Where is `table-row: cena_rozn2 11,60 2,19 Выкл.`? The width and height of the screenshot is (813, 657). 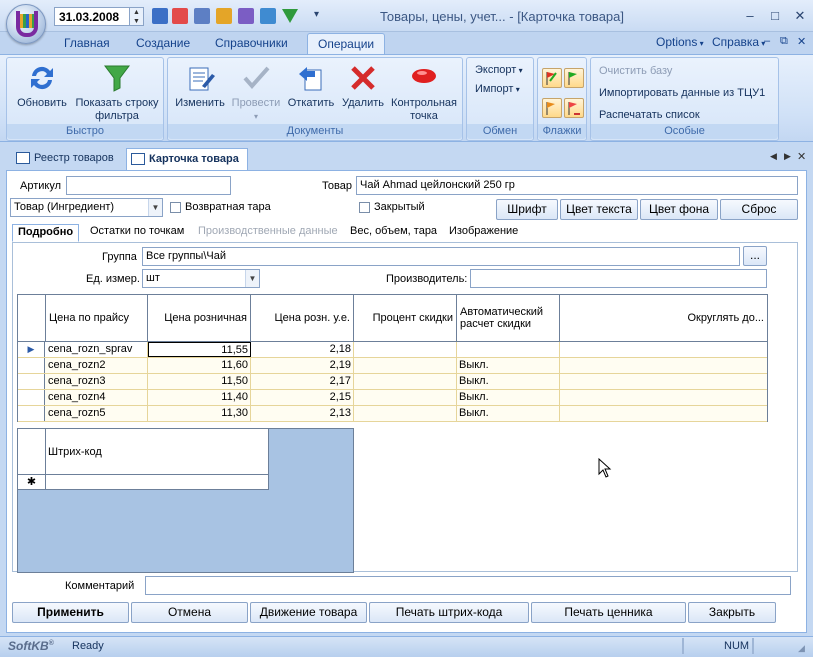
table-row: cena_rozn2 11,60 2,19 Выкл. is located at coordinates (392, 366).